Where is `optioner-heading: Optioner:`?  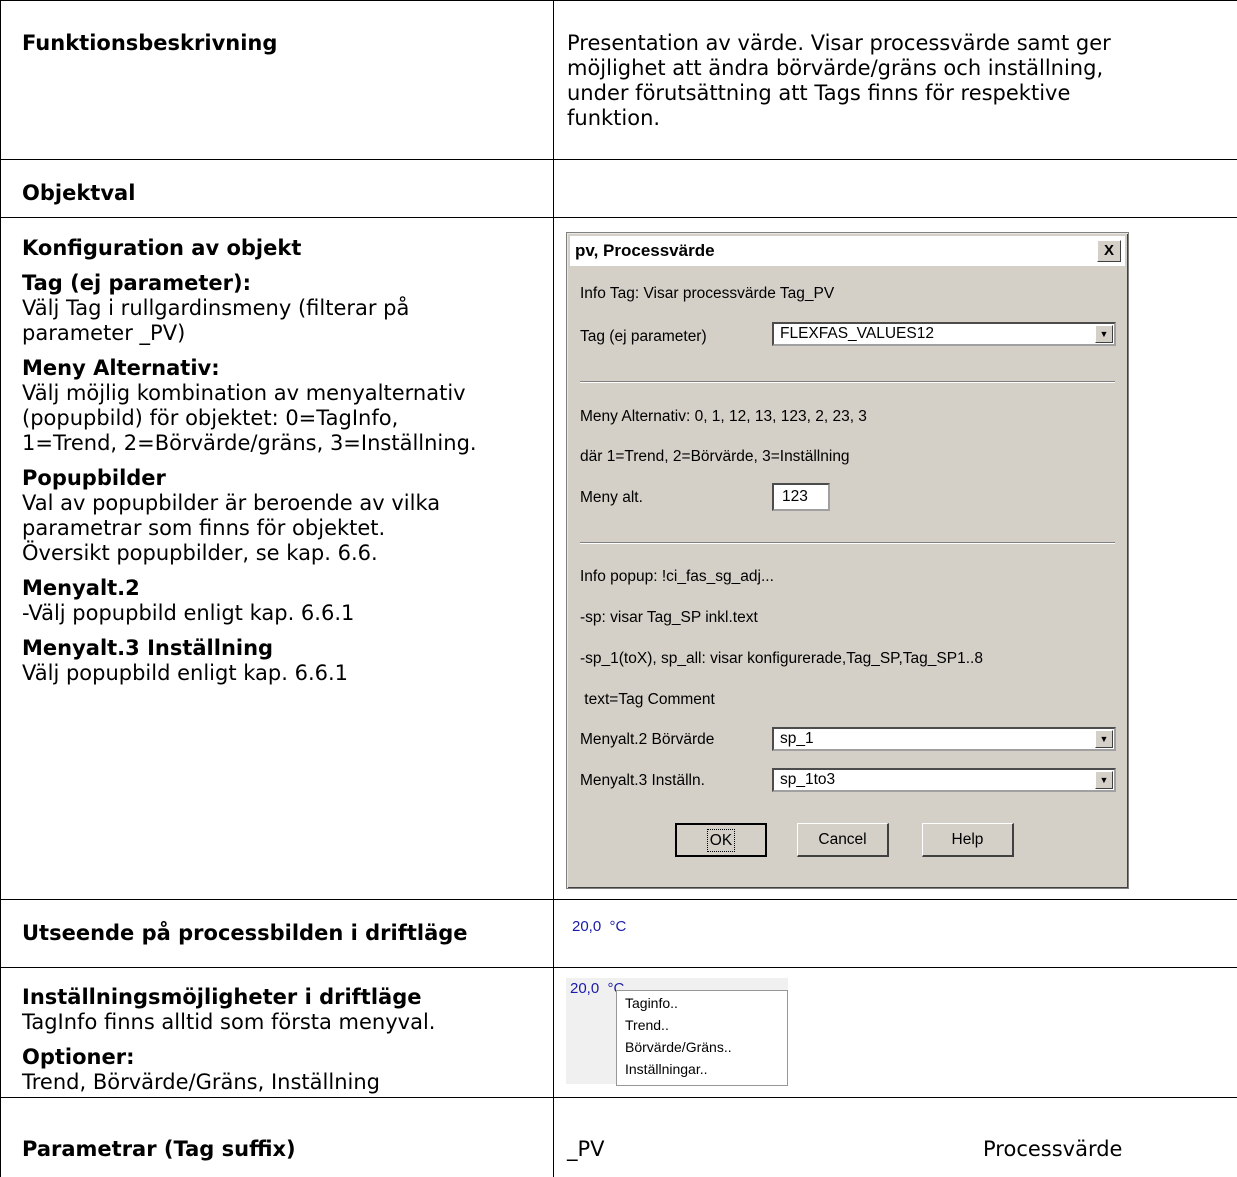
optioner-heading: Optioner: is located at coordinates (78, 1057).